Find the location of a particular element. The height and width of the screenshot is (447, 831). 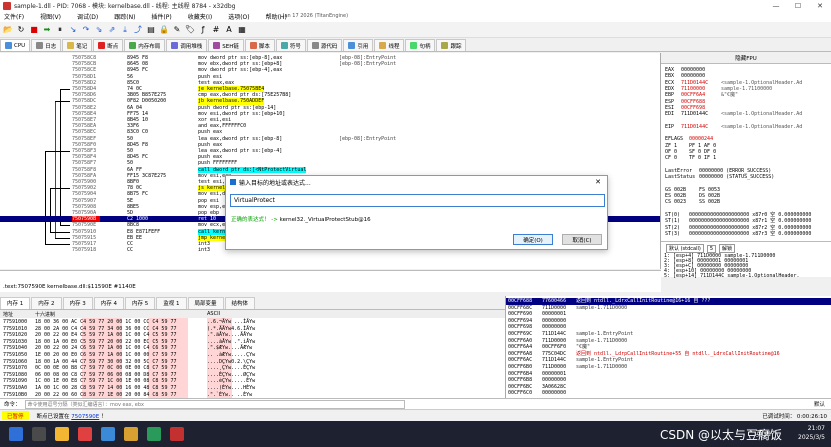

arg-count-select: 5 is located at coordinates (711, 248).